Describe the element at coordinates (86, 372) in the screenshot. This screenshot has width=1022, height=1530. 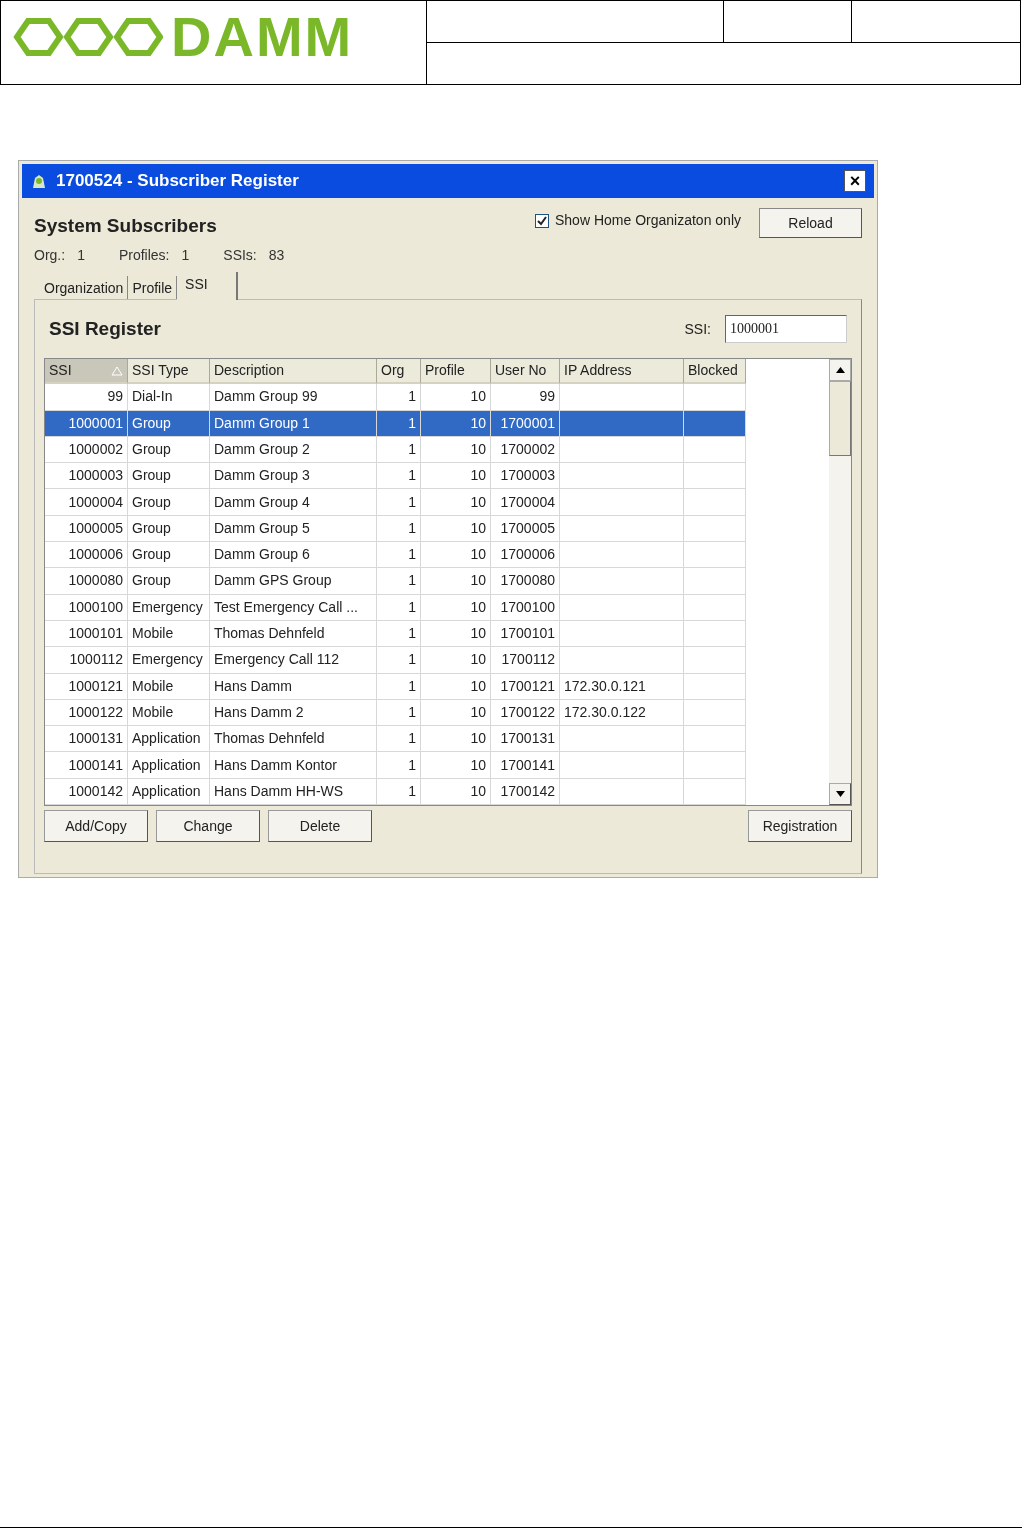
I see `column-header: SSI` at that location.